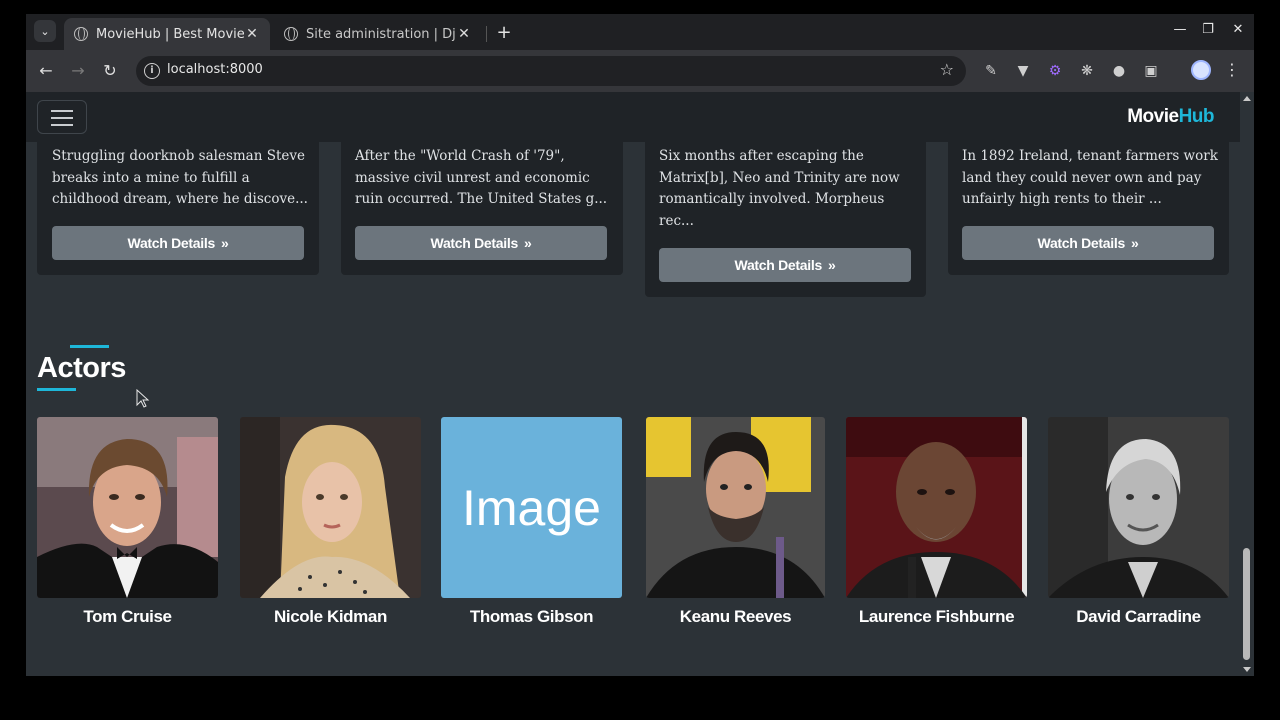  What do you see at coordinates (1238, 29) in the screenshot?
I see `close-window-icon: ✕` at bounding box center [1238, 29].